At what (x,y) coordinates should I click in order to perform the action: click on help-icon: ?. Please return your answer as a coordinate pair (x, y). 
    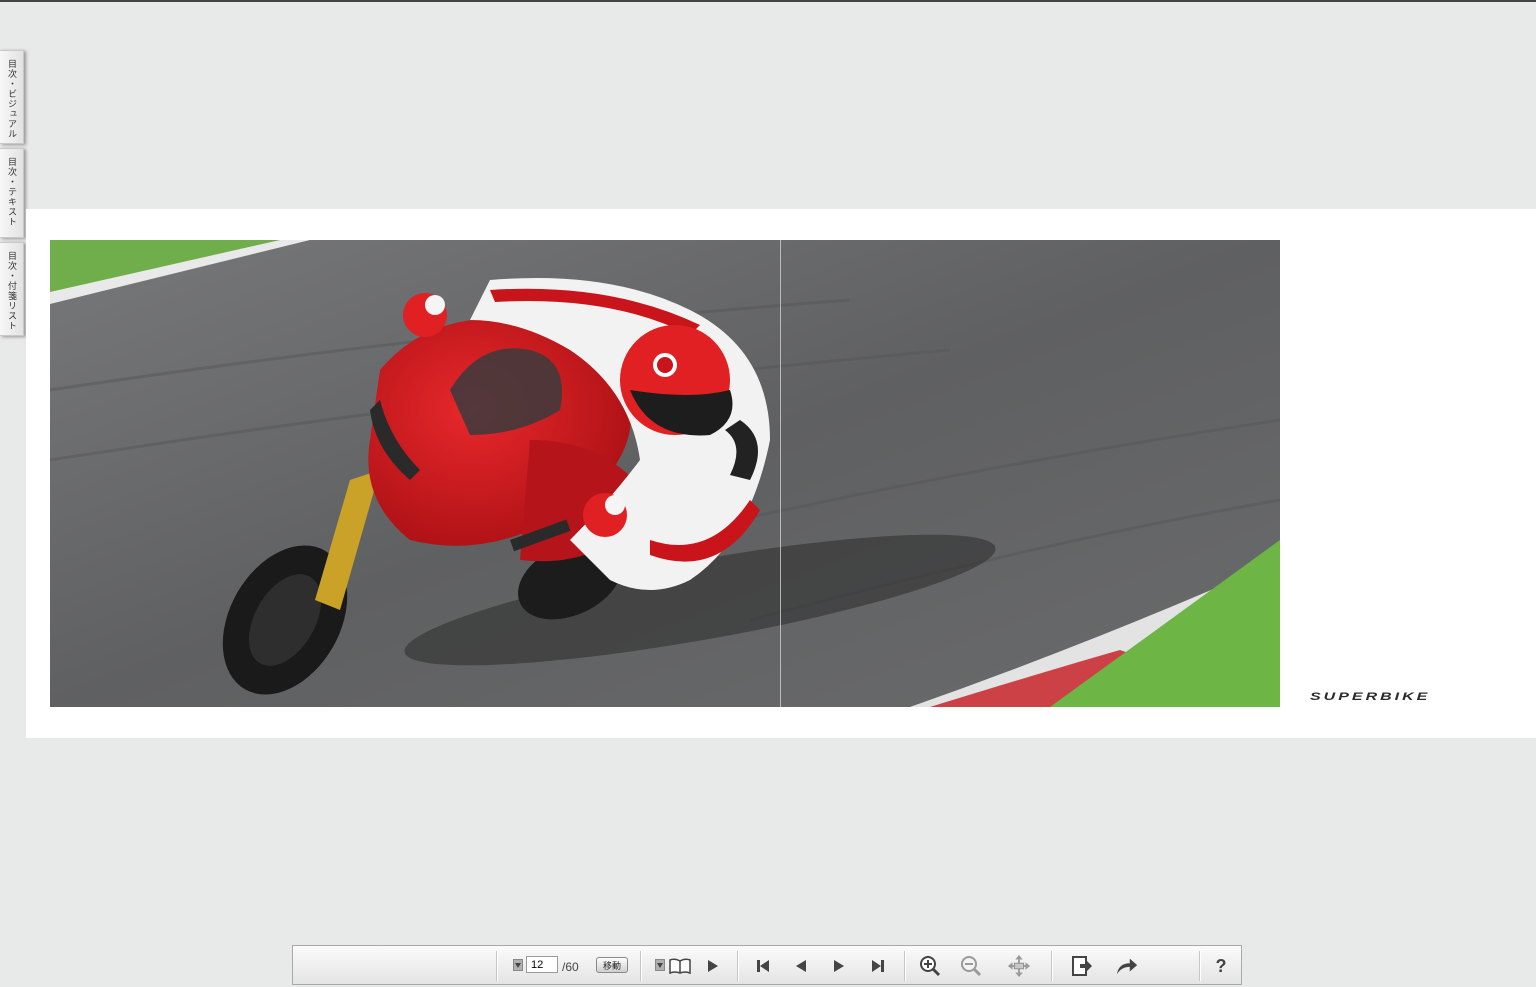
    Looking at the image, I should click on (1221, 966).